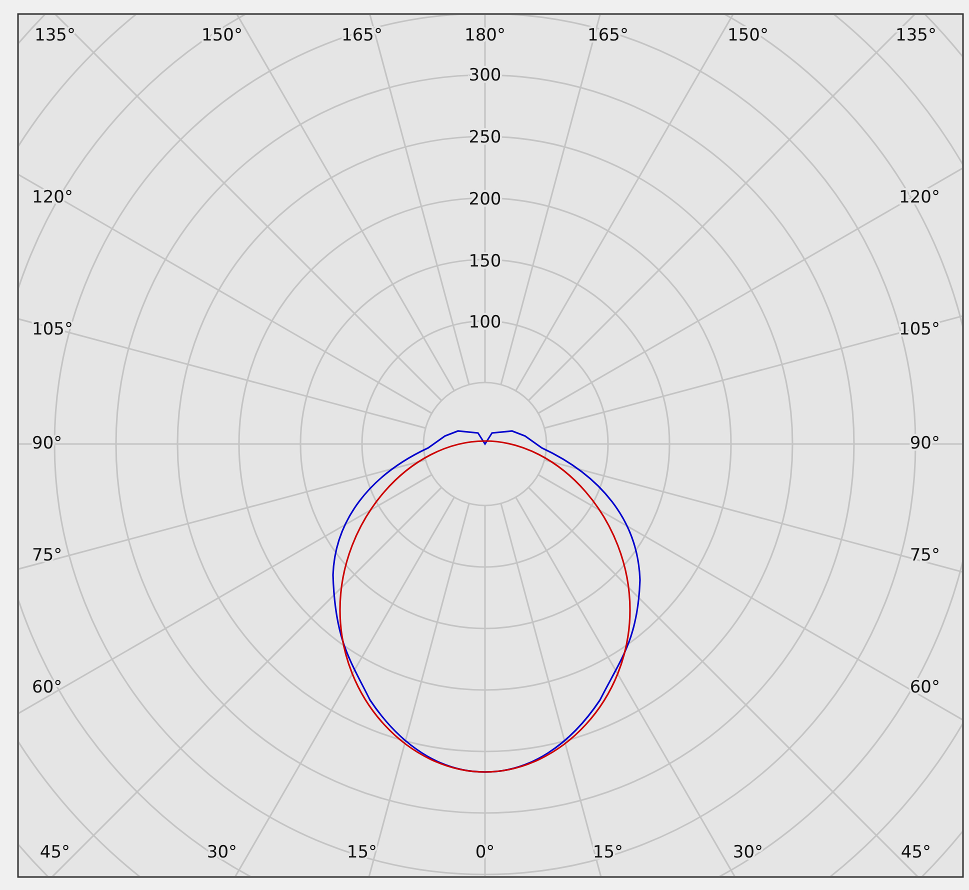 The image size is (969, 890). Describe the element at coordinates (485, 76) in the screenshot. I see `radius-label: 300` at that location.